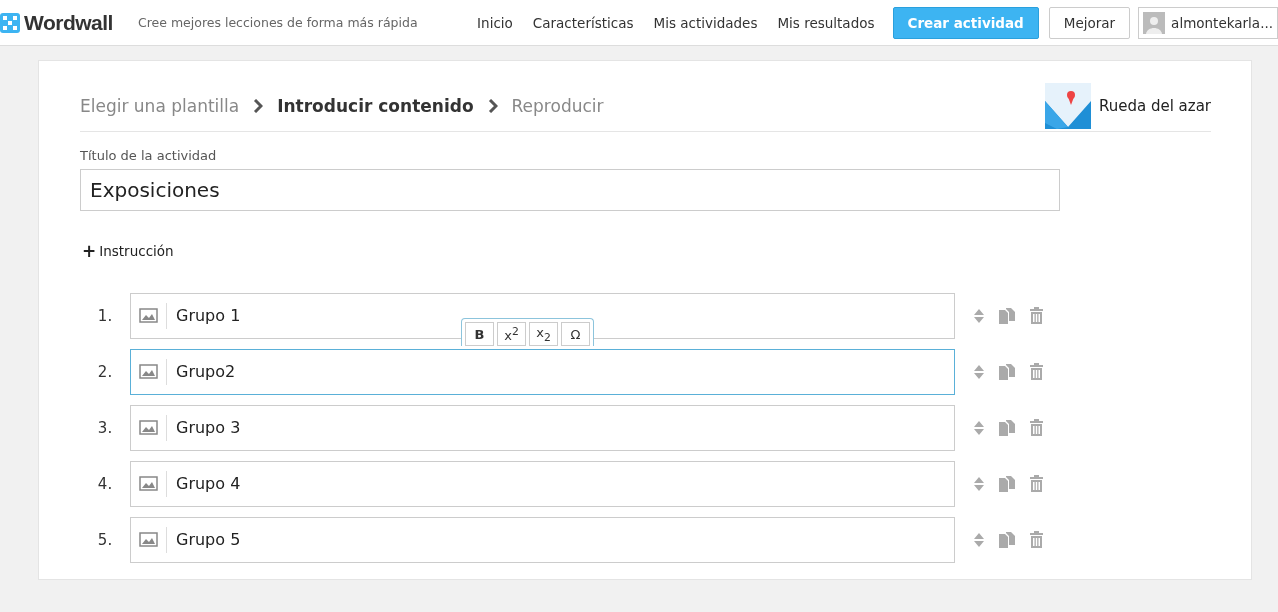  I want to click on format-button: Ω, so click(575, 334).